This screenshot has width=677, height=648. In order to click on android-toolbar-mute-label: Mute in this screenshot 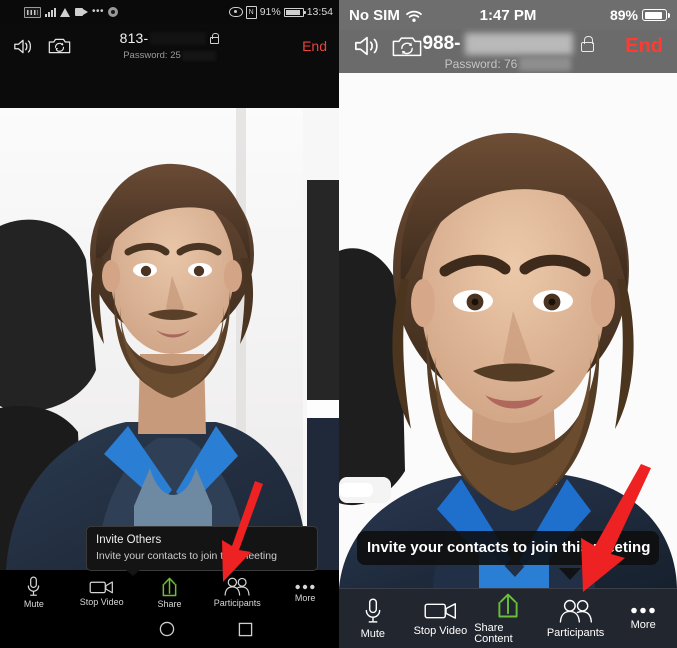, I will do `click(33, 604)`.